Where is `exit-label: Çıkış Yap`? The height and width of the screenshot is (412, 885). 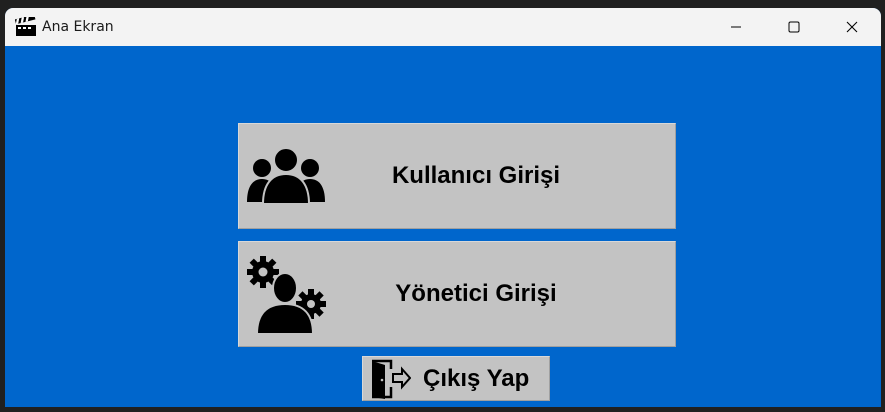
exit-label: Çıkış Yap is located at coordinates (476, 378).